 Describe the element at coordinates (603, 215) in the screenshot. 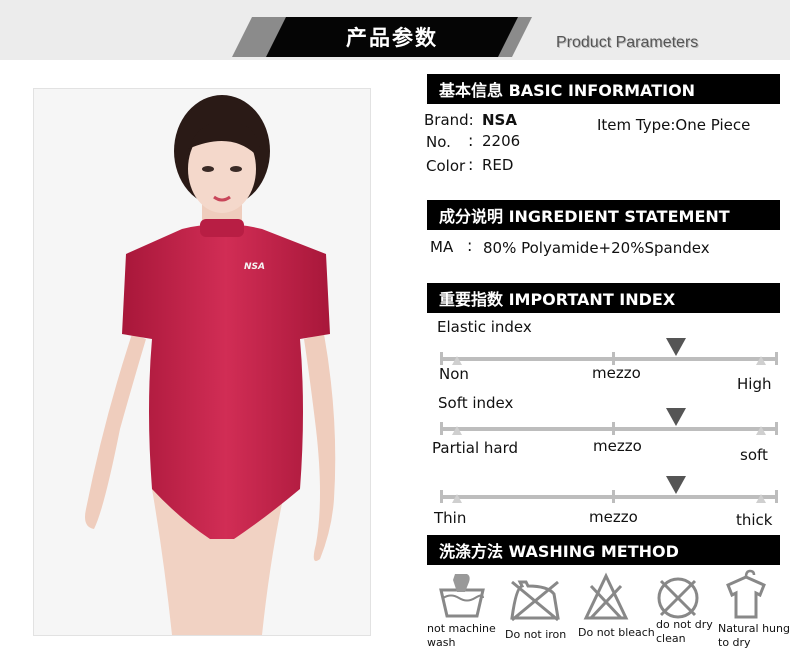

I see `ingredient-header: 成分说明 INGREDIENT STATEMENT` at that location.